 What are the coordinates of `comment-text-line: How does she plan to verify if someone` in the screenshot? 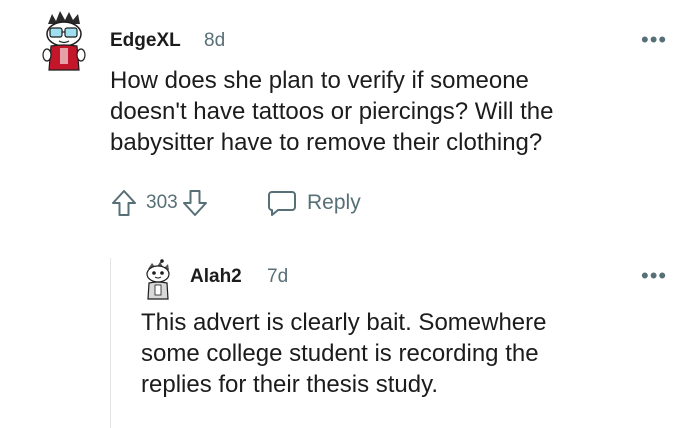 It's located at (319, 80).